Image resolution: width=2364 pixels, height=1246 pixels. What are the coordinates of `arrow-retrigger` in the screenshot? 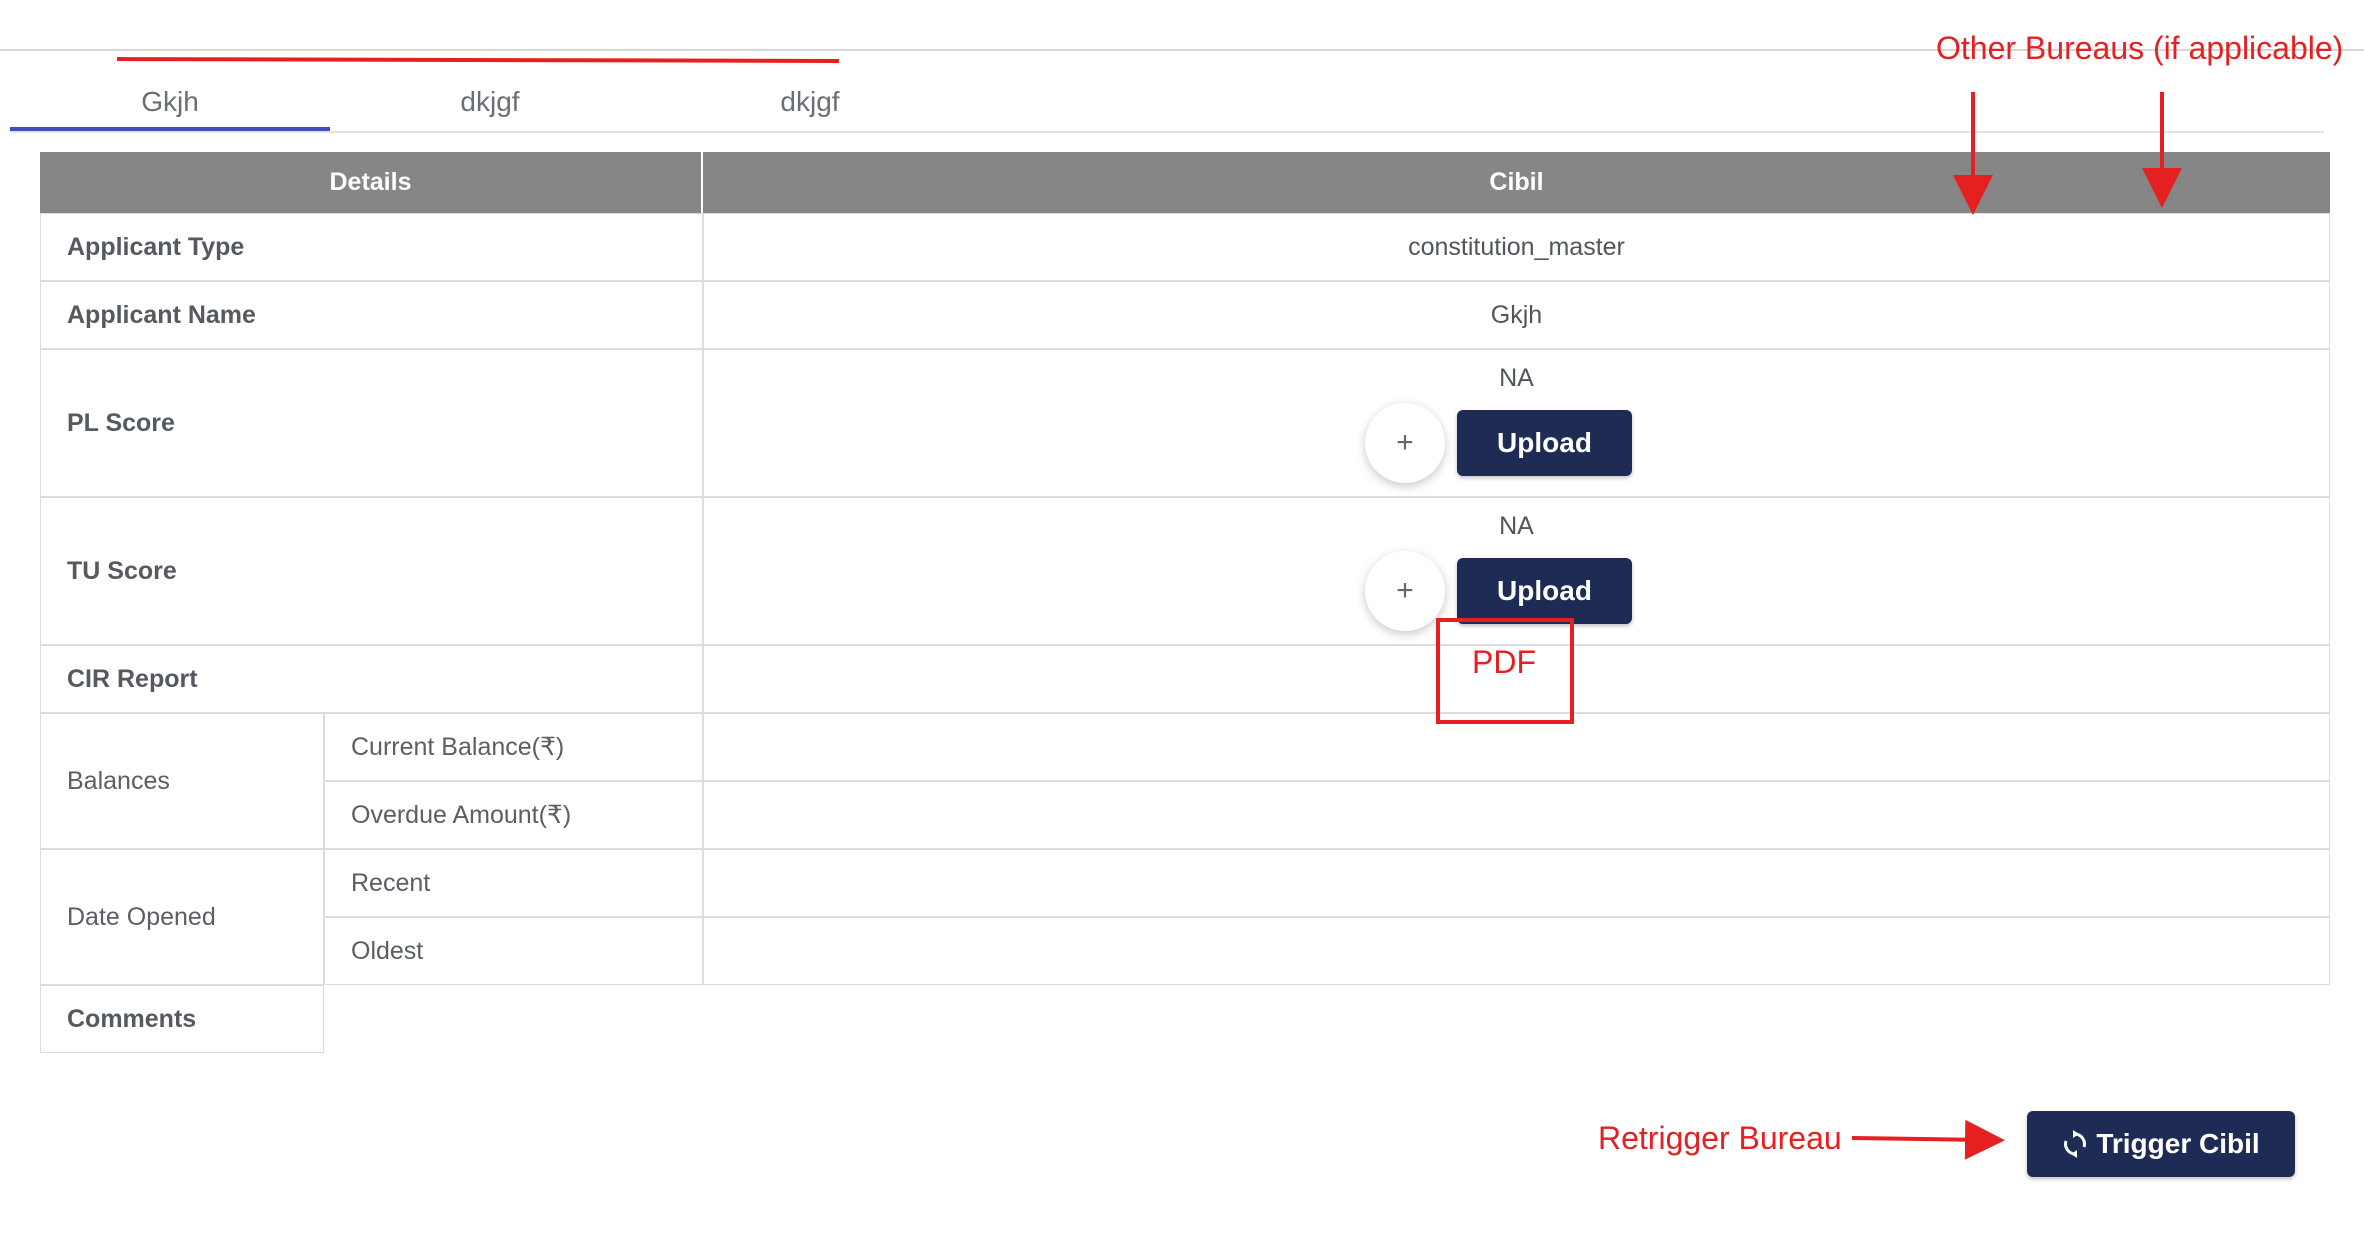 It's located at (1928, 1139).